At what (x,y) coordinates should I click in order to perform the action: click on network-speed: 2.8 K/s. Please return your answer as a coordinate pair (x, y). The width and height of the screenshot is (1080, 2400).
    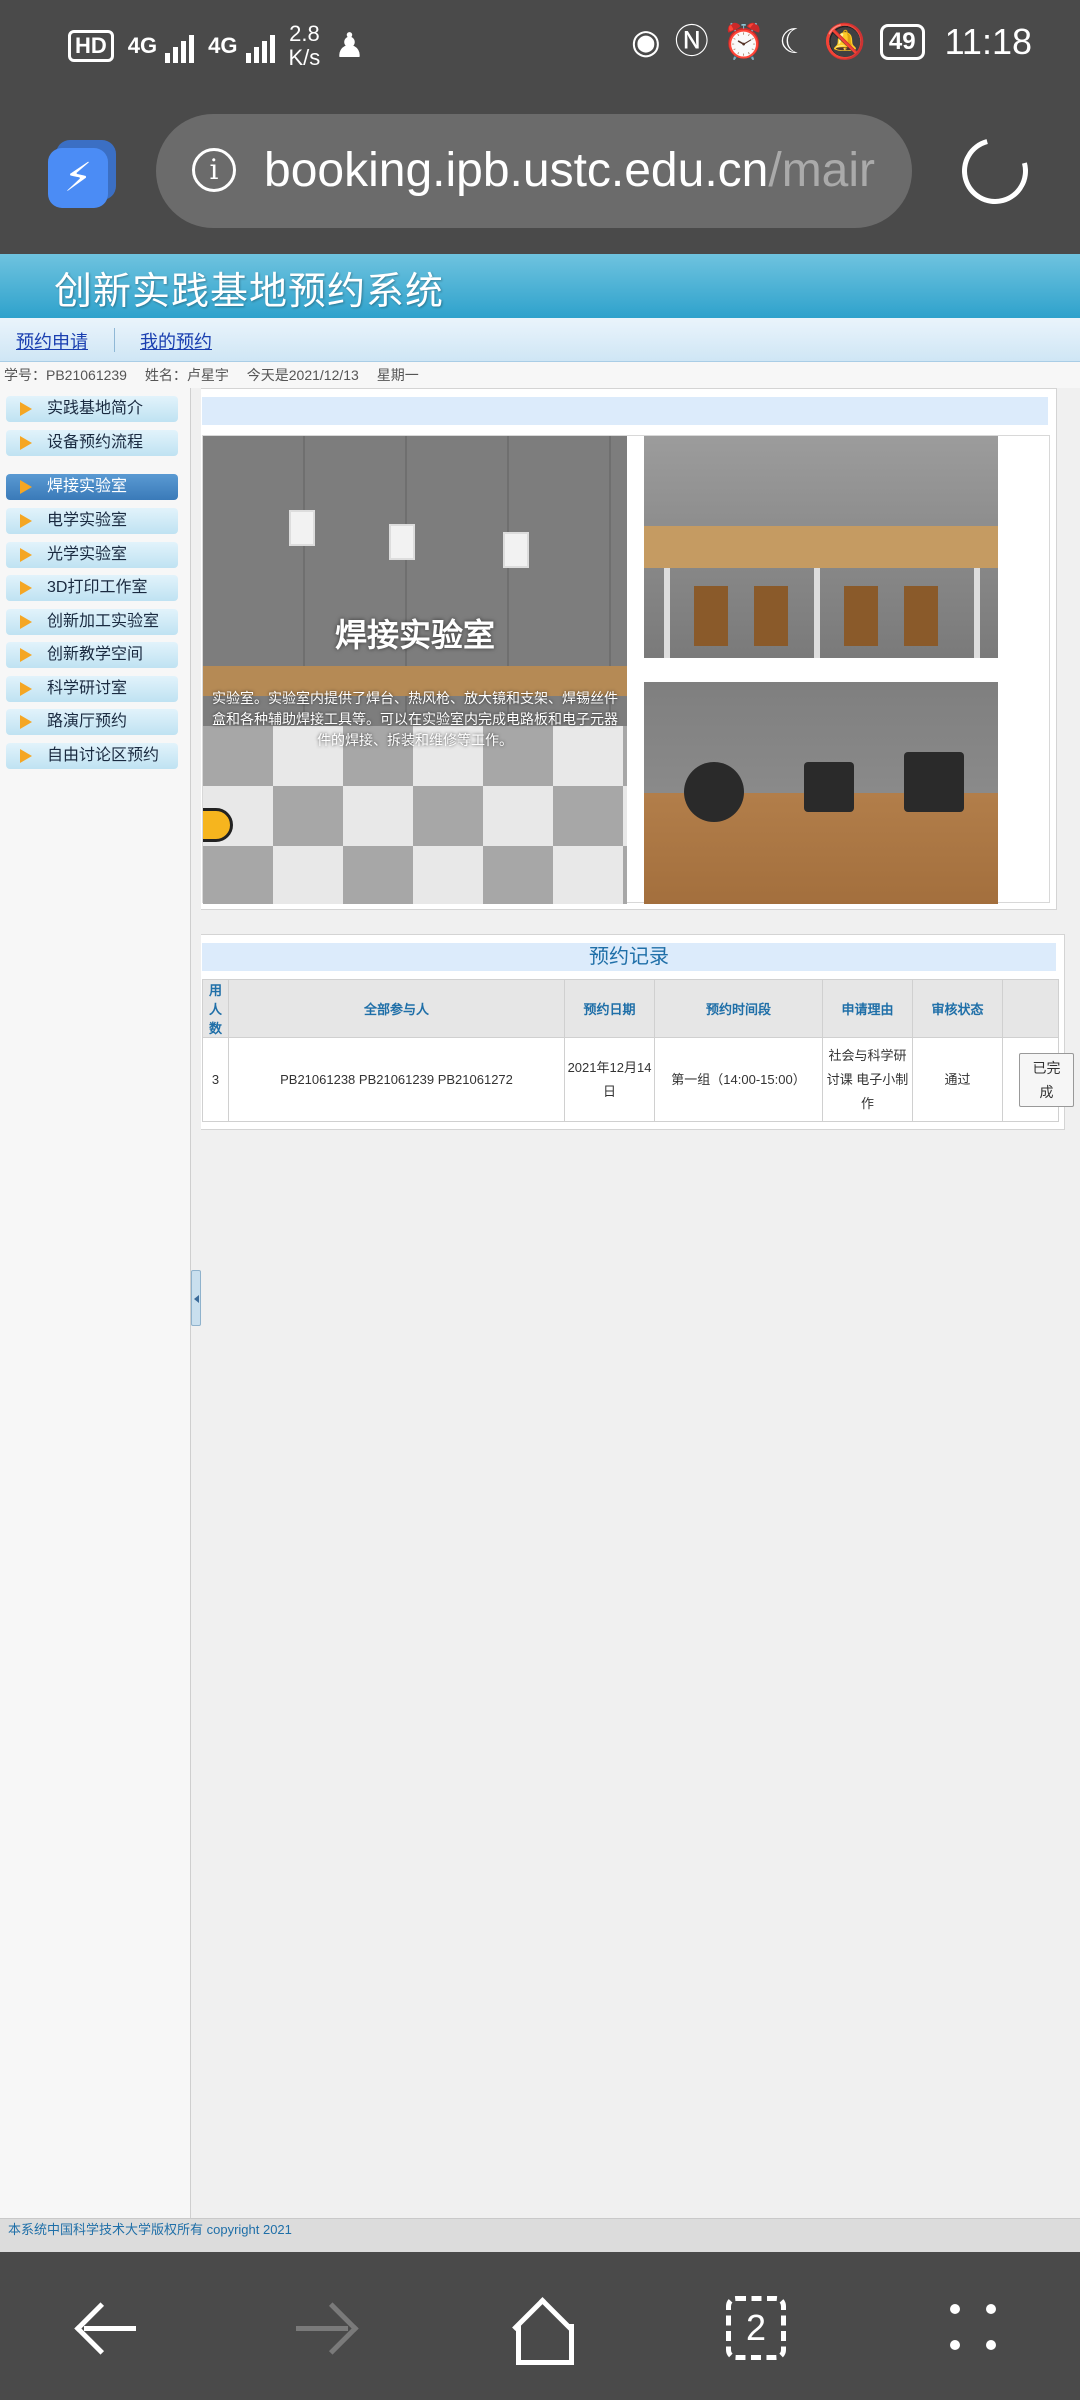
    Looking at the image, I should click on (305, 46).